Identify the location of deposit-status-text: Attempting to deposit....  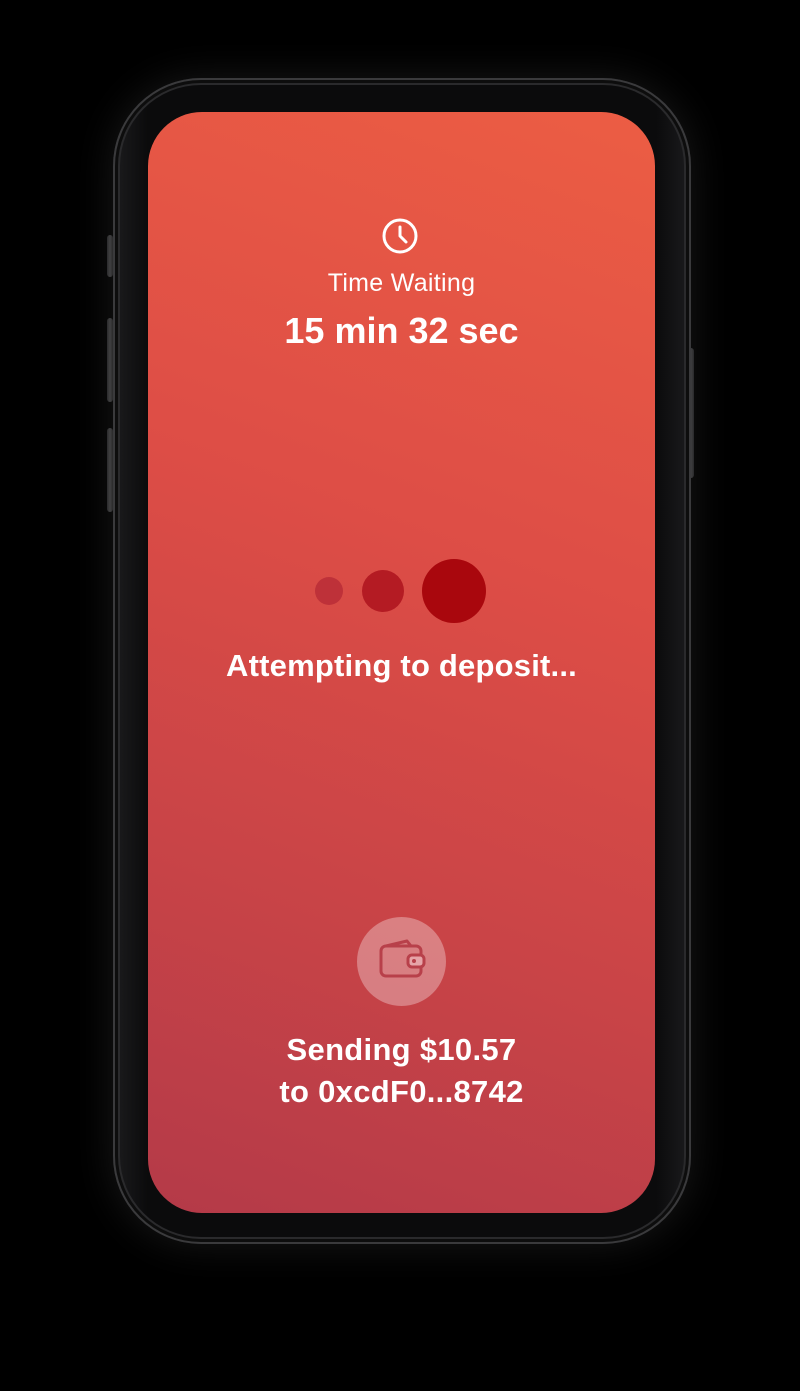
(401, 665).